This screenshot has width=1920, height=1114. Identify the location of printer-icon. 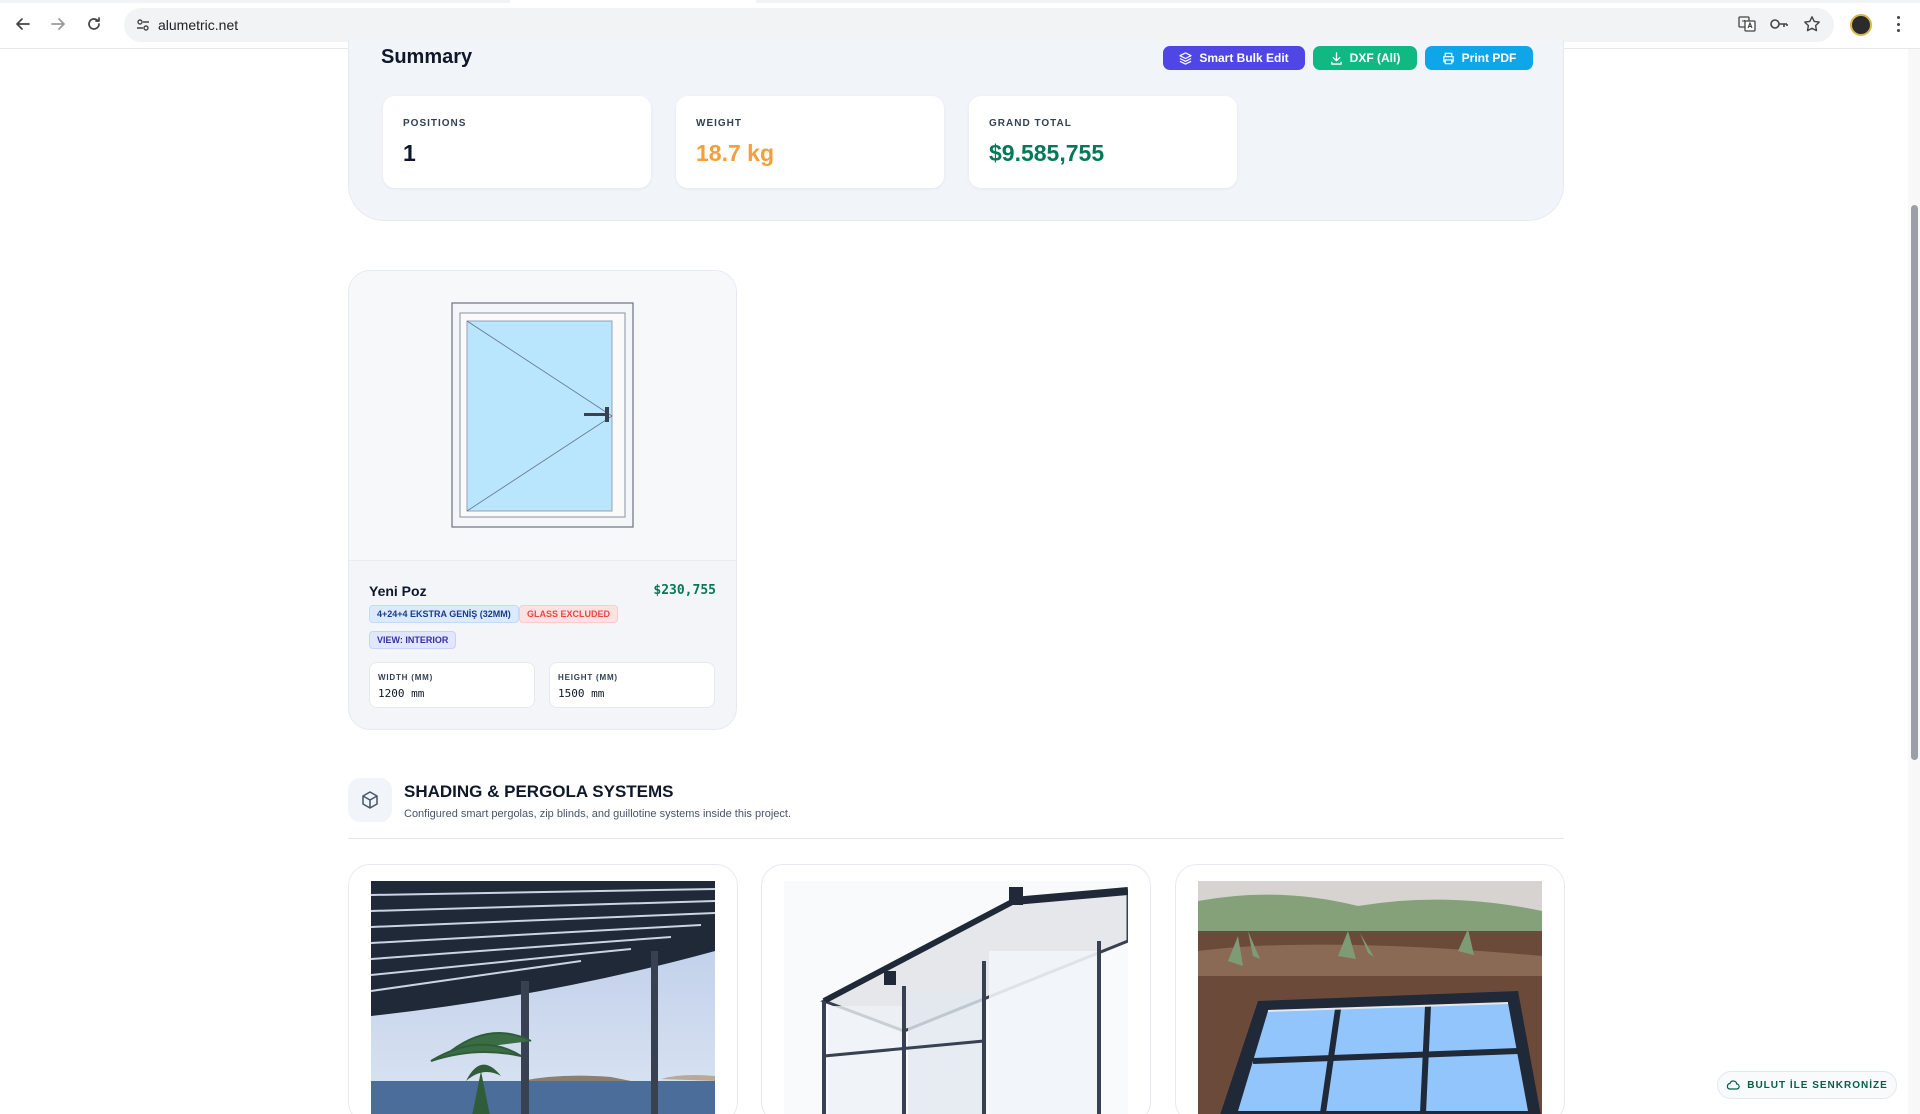
(1448, 58).